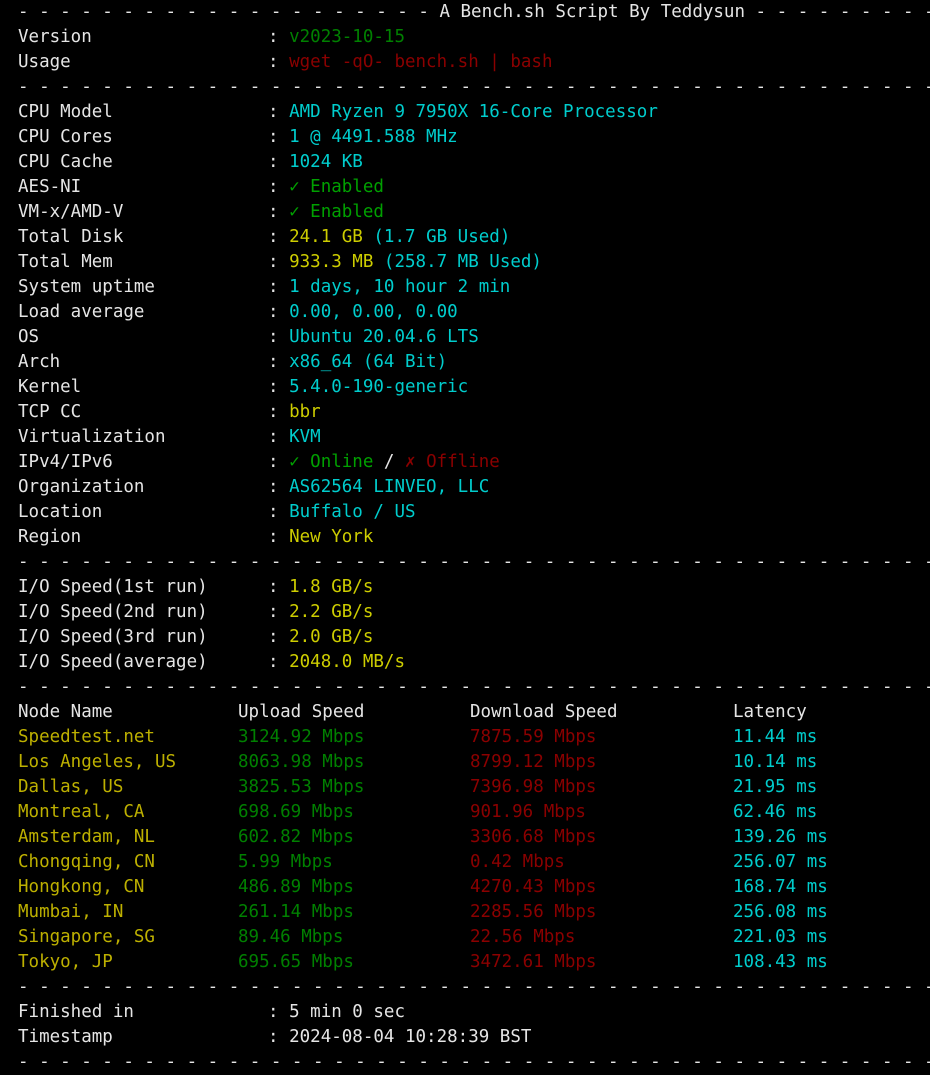  I want to click on cell-latency: 10.14 ms, so click(775, 762).